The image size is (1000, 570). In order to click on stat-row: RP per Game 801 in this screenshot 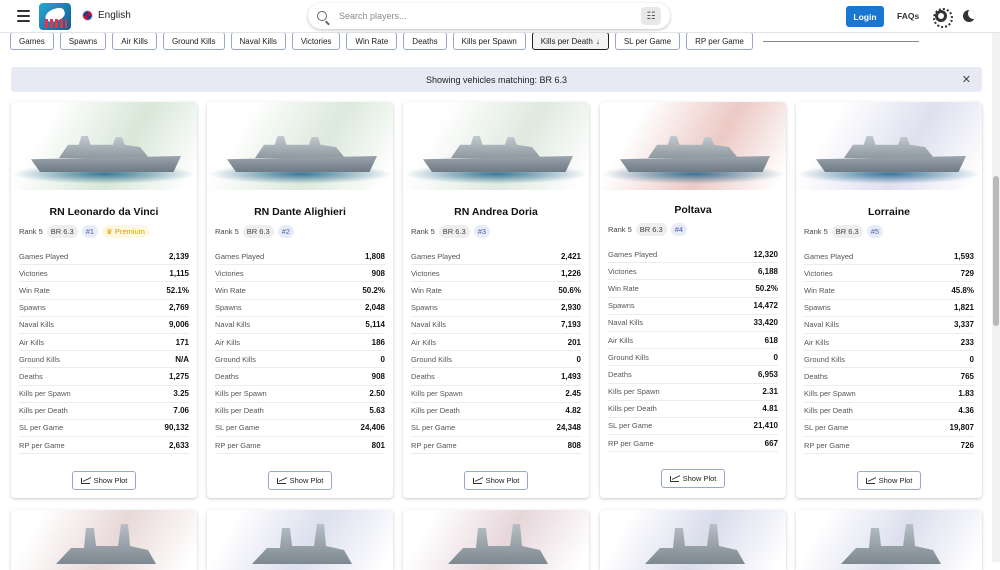, I will do `click(300, 446)`.